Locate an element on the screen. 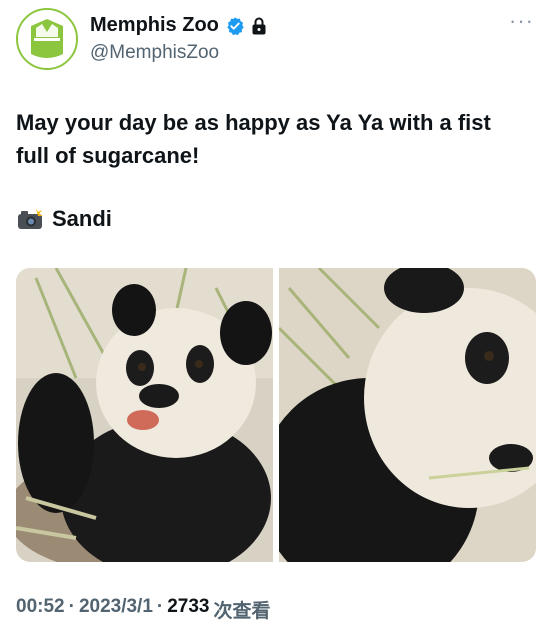  account-handle: @MemphisZoo is located at coordinates (154, 53).